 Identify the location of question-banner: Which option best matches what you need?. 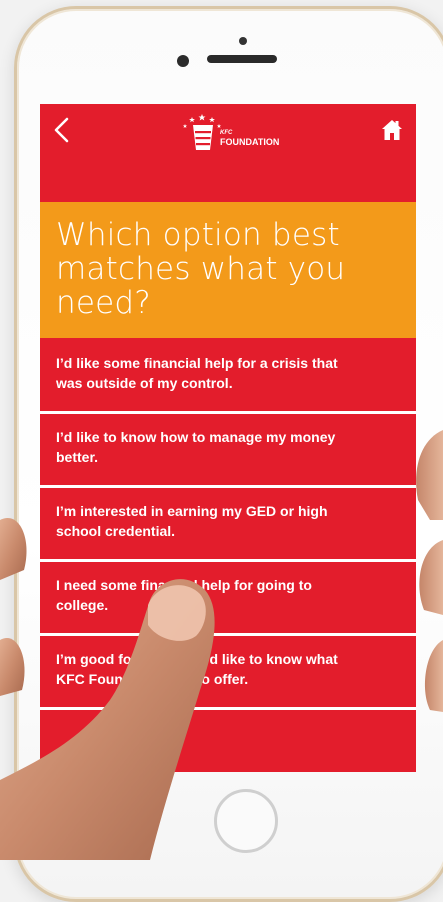
(228, 270).